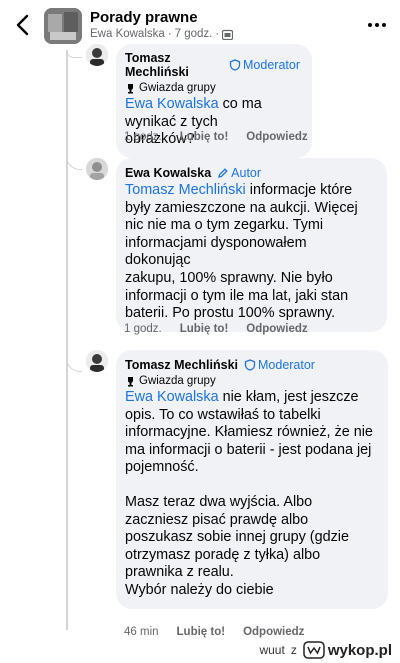 The image size is (400, 663). What do you see at coordinates (314, 650) in the screenshot?
I see `wykop-icon` at bounding box center [314, 650].